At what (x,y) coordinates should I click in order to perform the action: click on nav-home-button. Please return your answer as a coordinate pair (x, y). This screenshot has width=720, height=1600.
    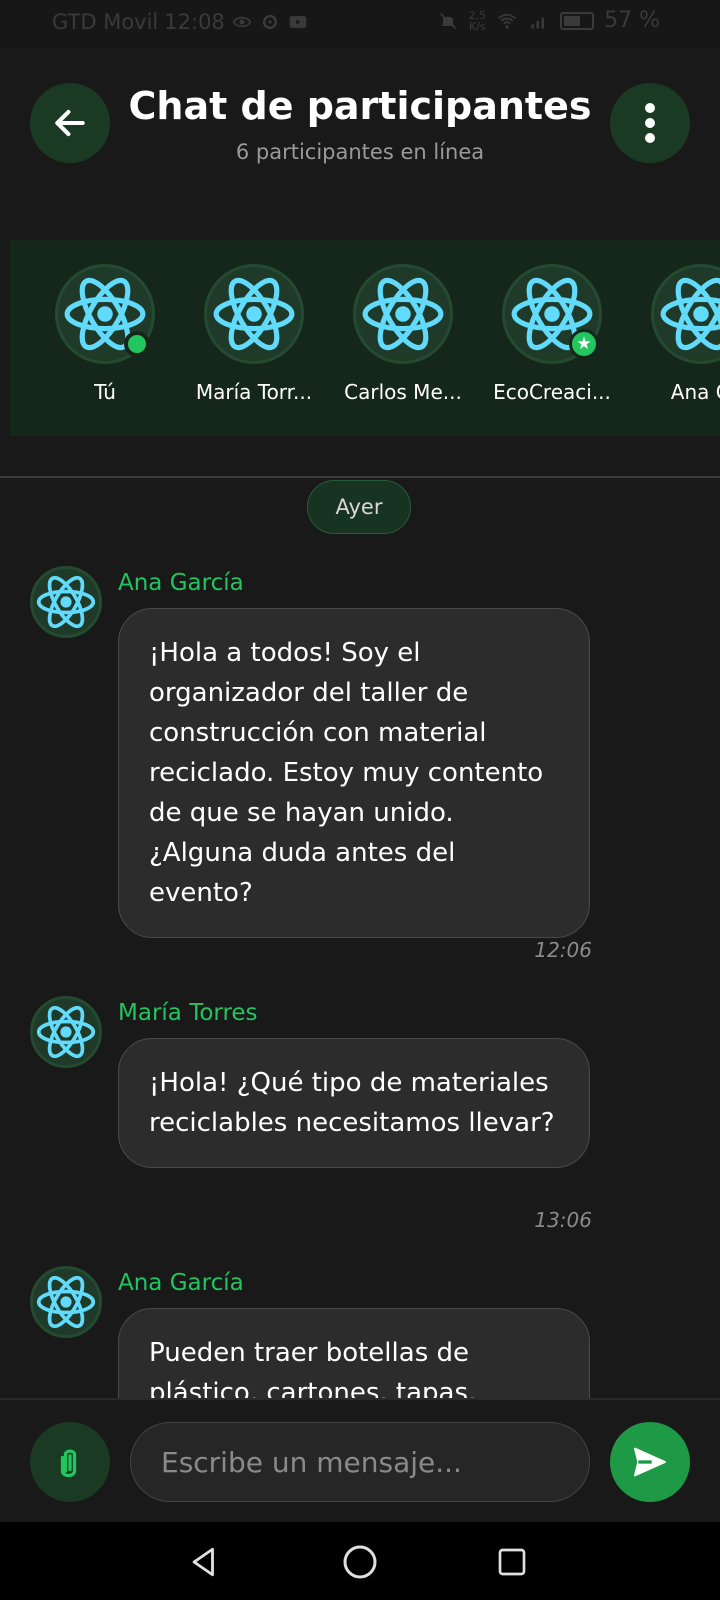
    Looking at the image, I should click on (360, 1562).